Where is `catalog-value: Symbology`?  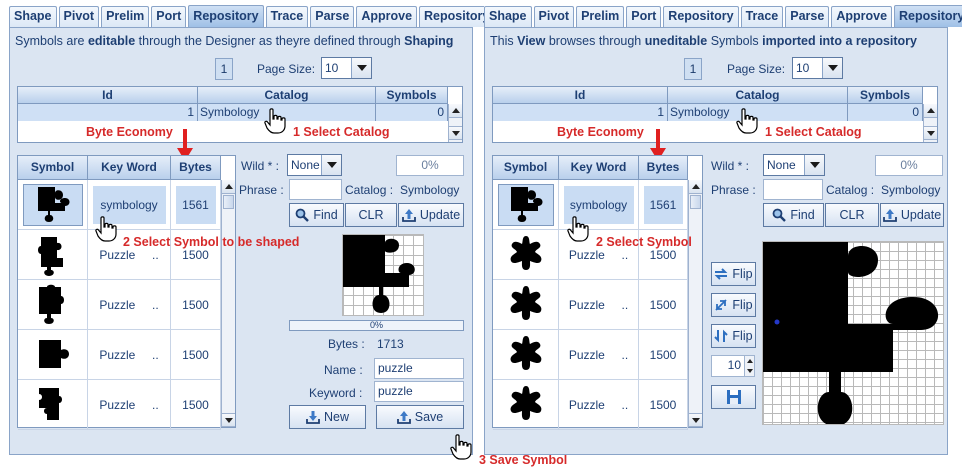 catalog-value: Symbology is located at coordinates (430, 190).